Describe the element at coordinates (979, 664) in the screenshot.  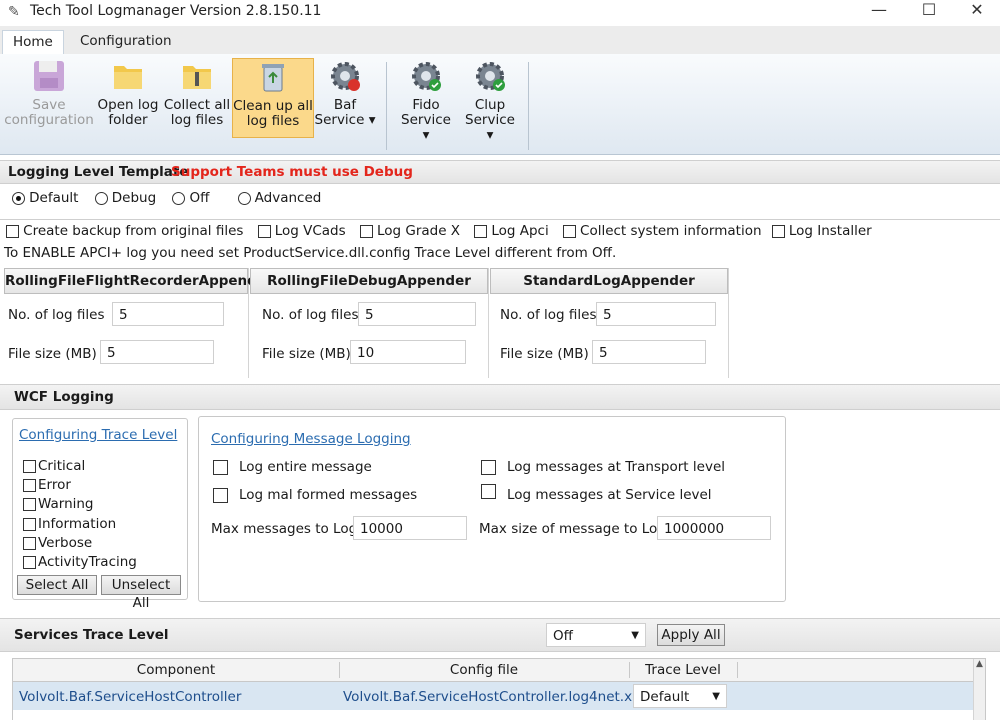
I see `scroll-up-icon: ▲` at that location.